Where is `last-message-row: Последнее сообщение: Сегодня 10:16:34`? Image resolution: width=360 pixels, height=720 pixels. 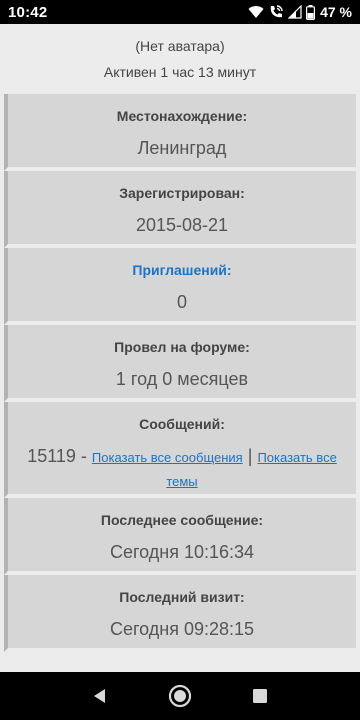 last-message-row: Последнее сообщение: Сегодня 10:16:34 is located at coordinates (180, 536).